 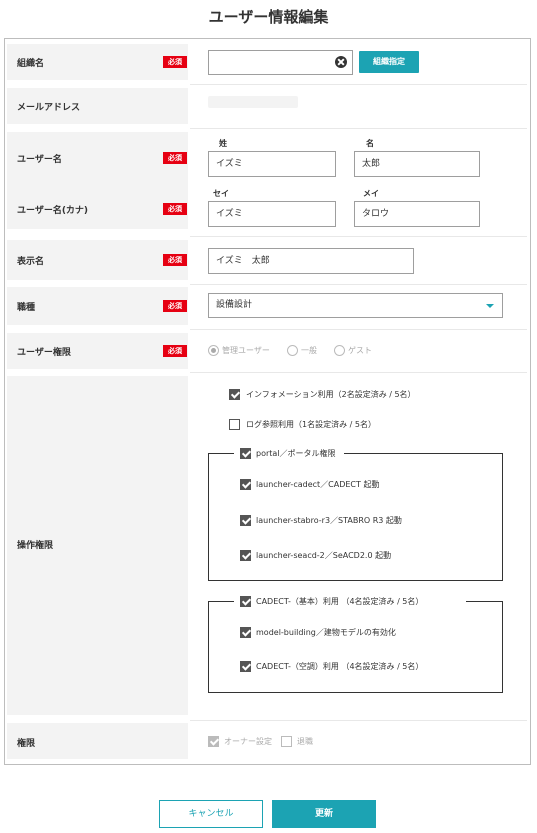 I want to click on cadect-basic-group, so click(x=355, y=647).